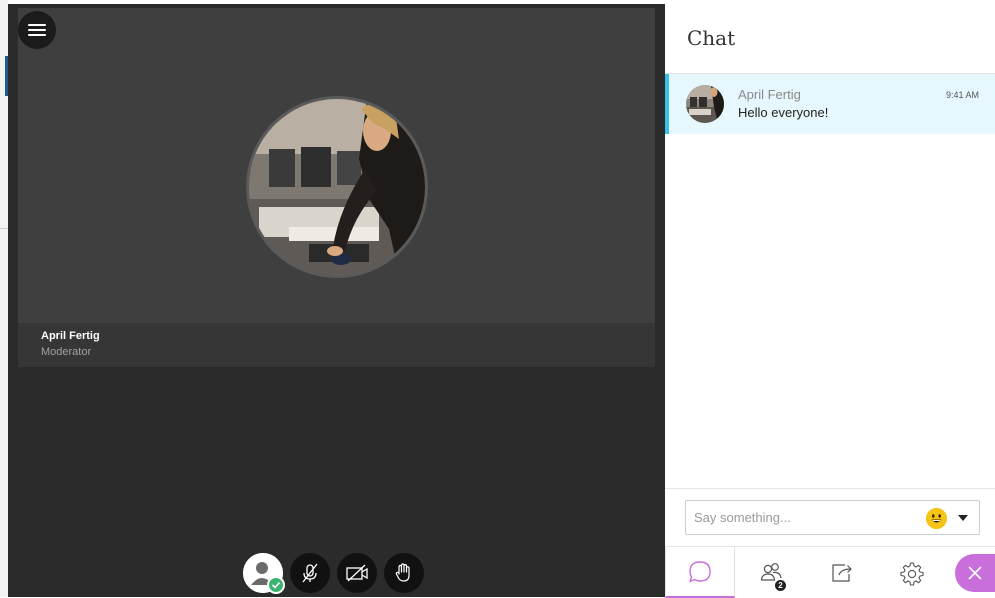 This screenshot has width=995, height=598. I want to click on message-timestamp: 9:41 AM, so click(962, 95).